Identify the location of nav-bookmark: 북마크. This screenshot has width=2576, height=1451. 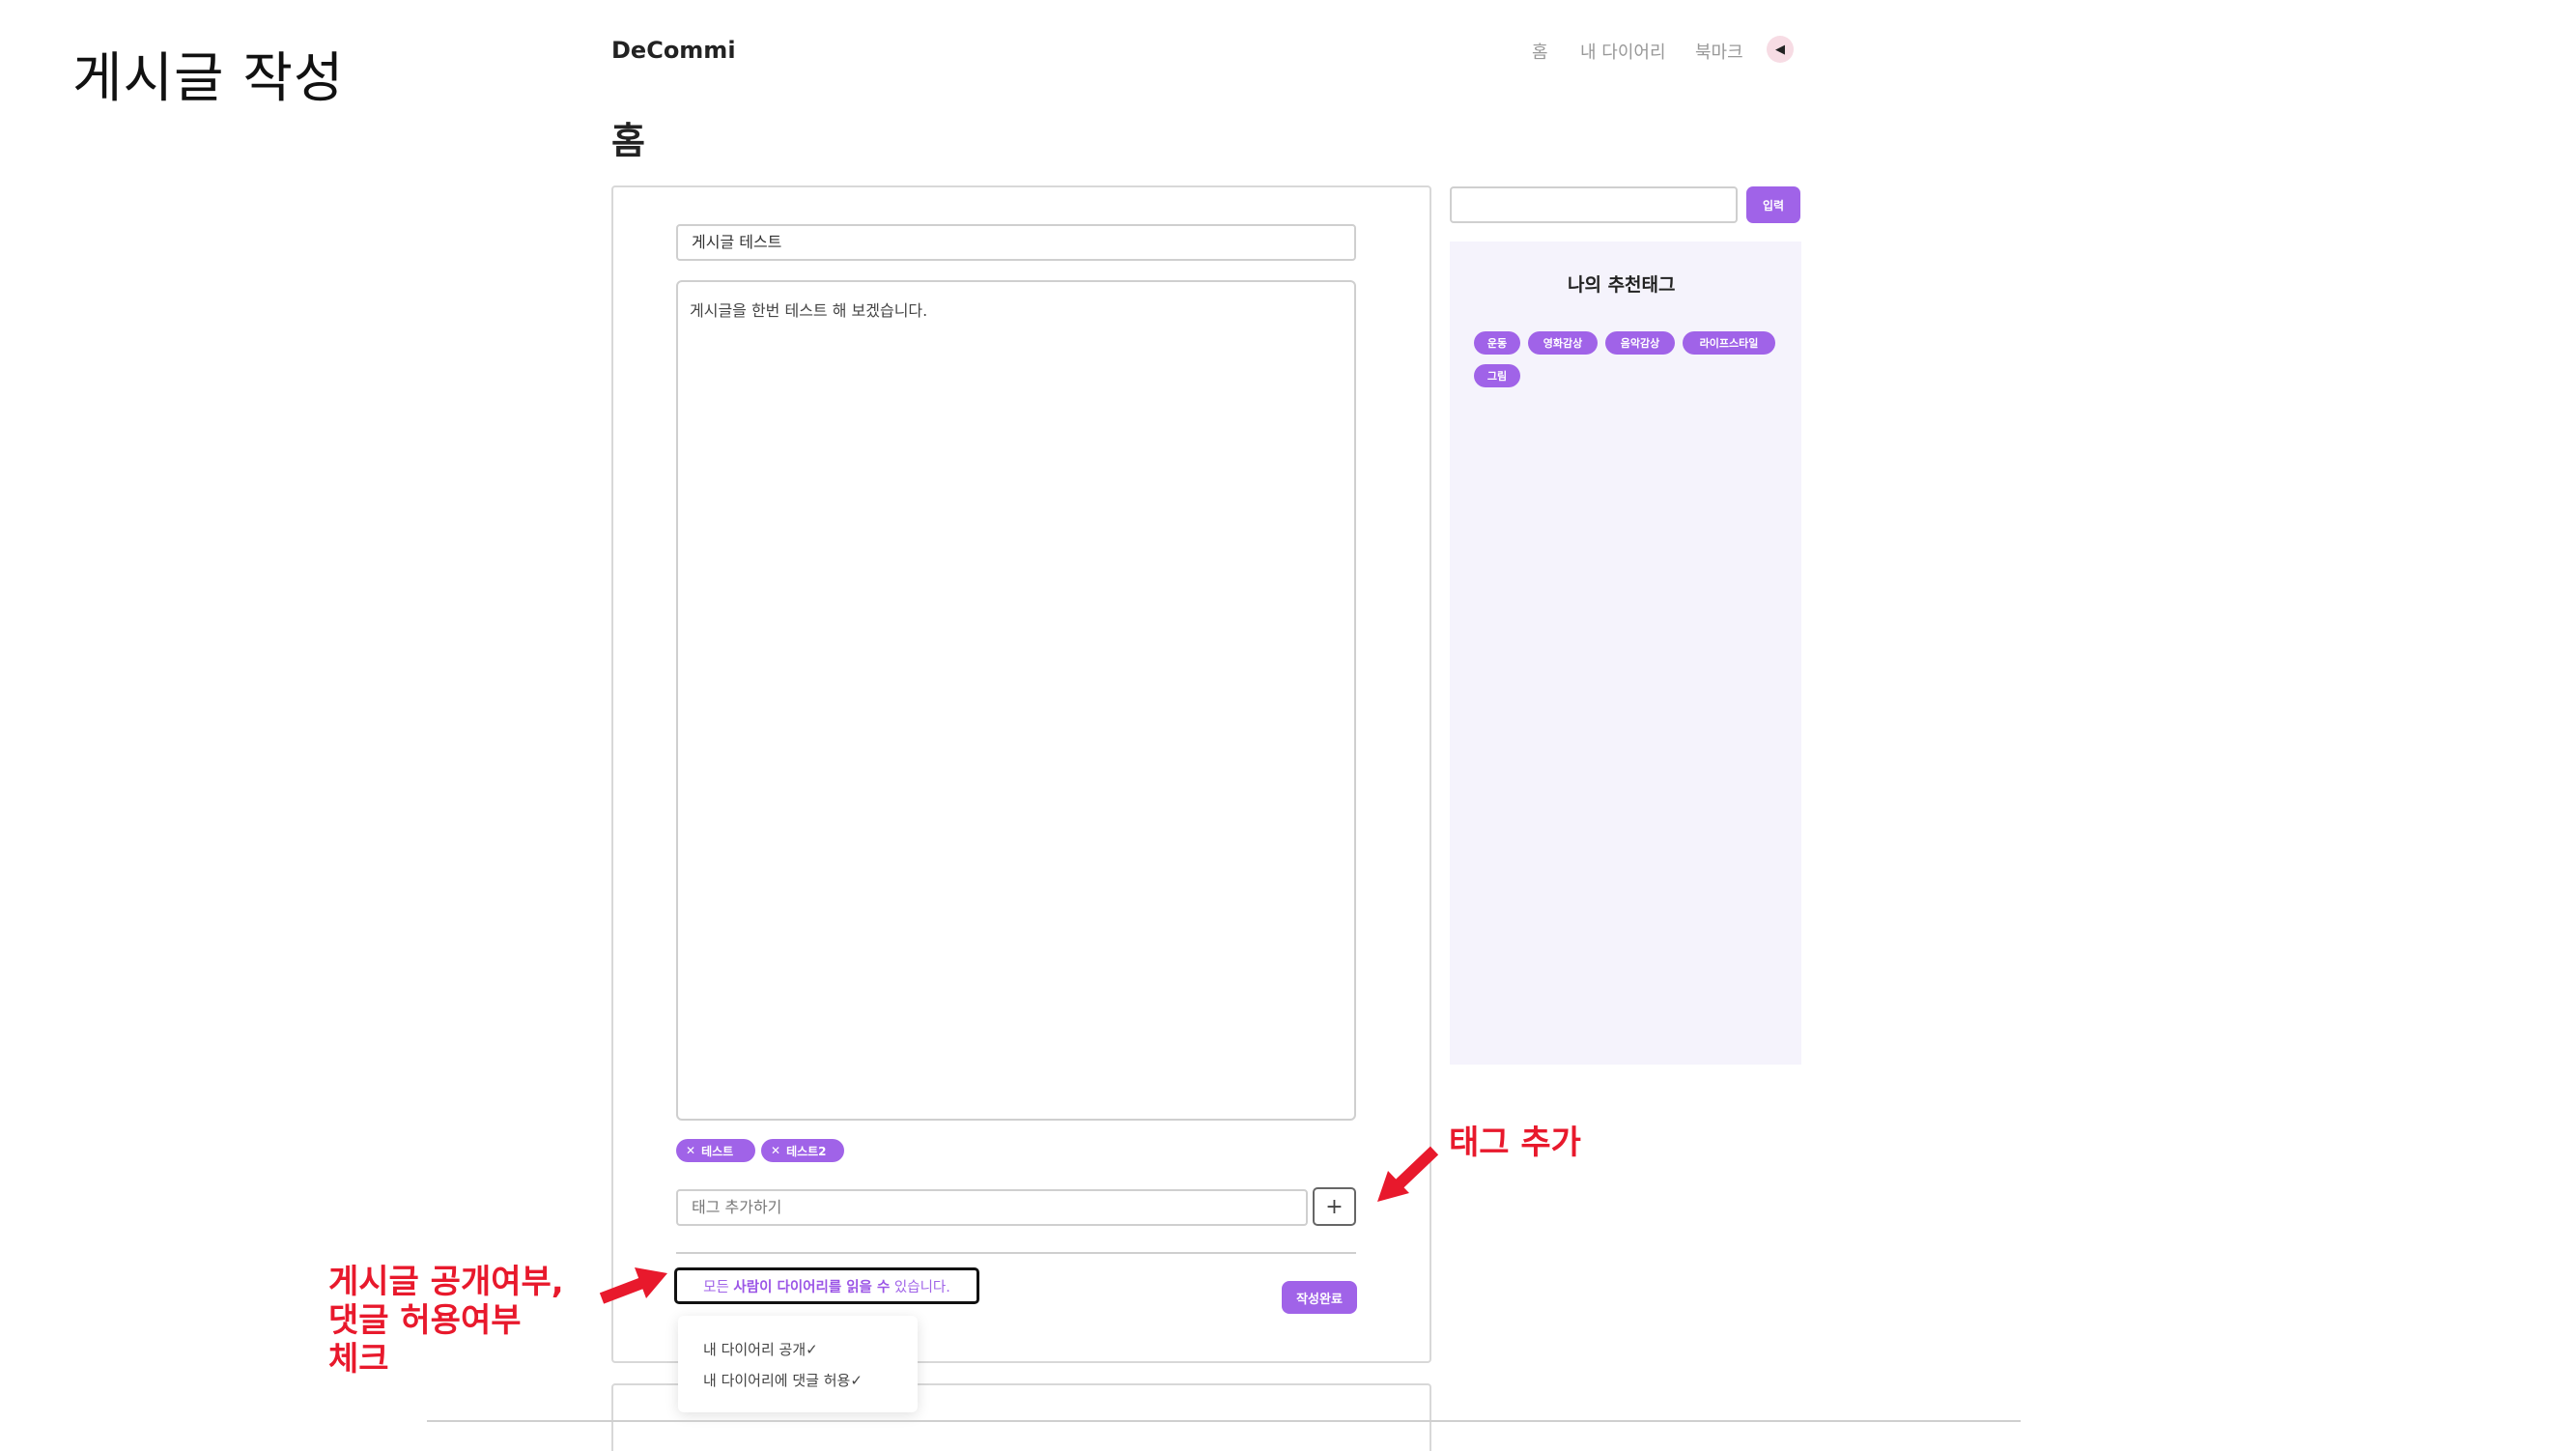
(1719, 52).